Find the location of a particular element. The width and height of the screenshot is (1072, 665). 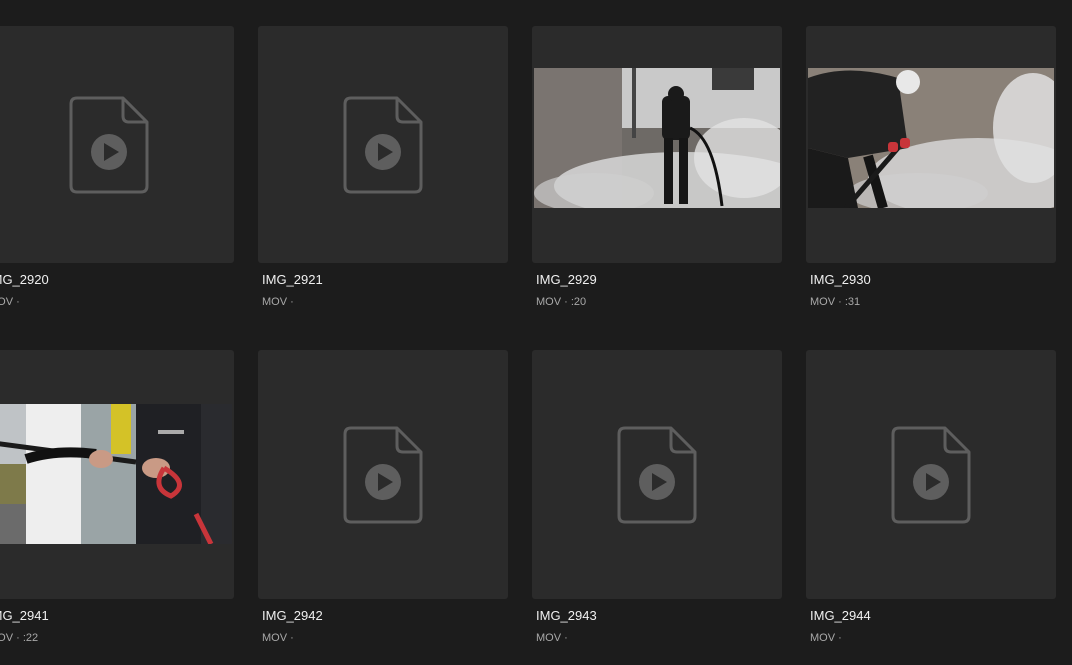

file-card: IMG_2941 MOV · :22 is located at coordinates (117, 497).